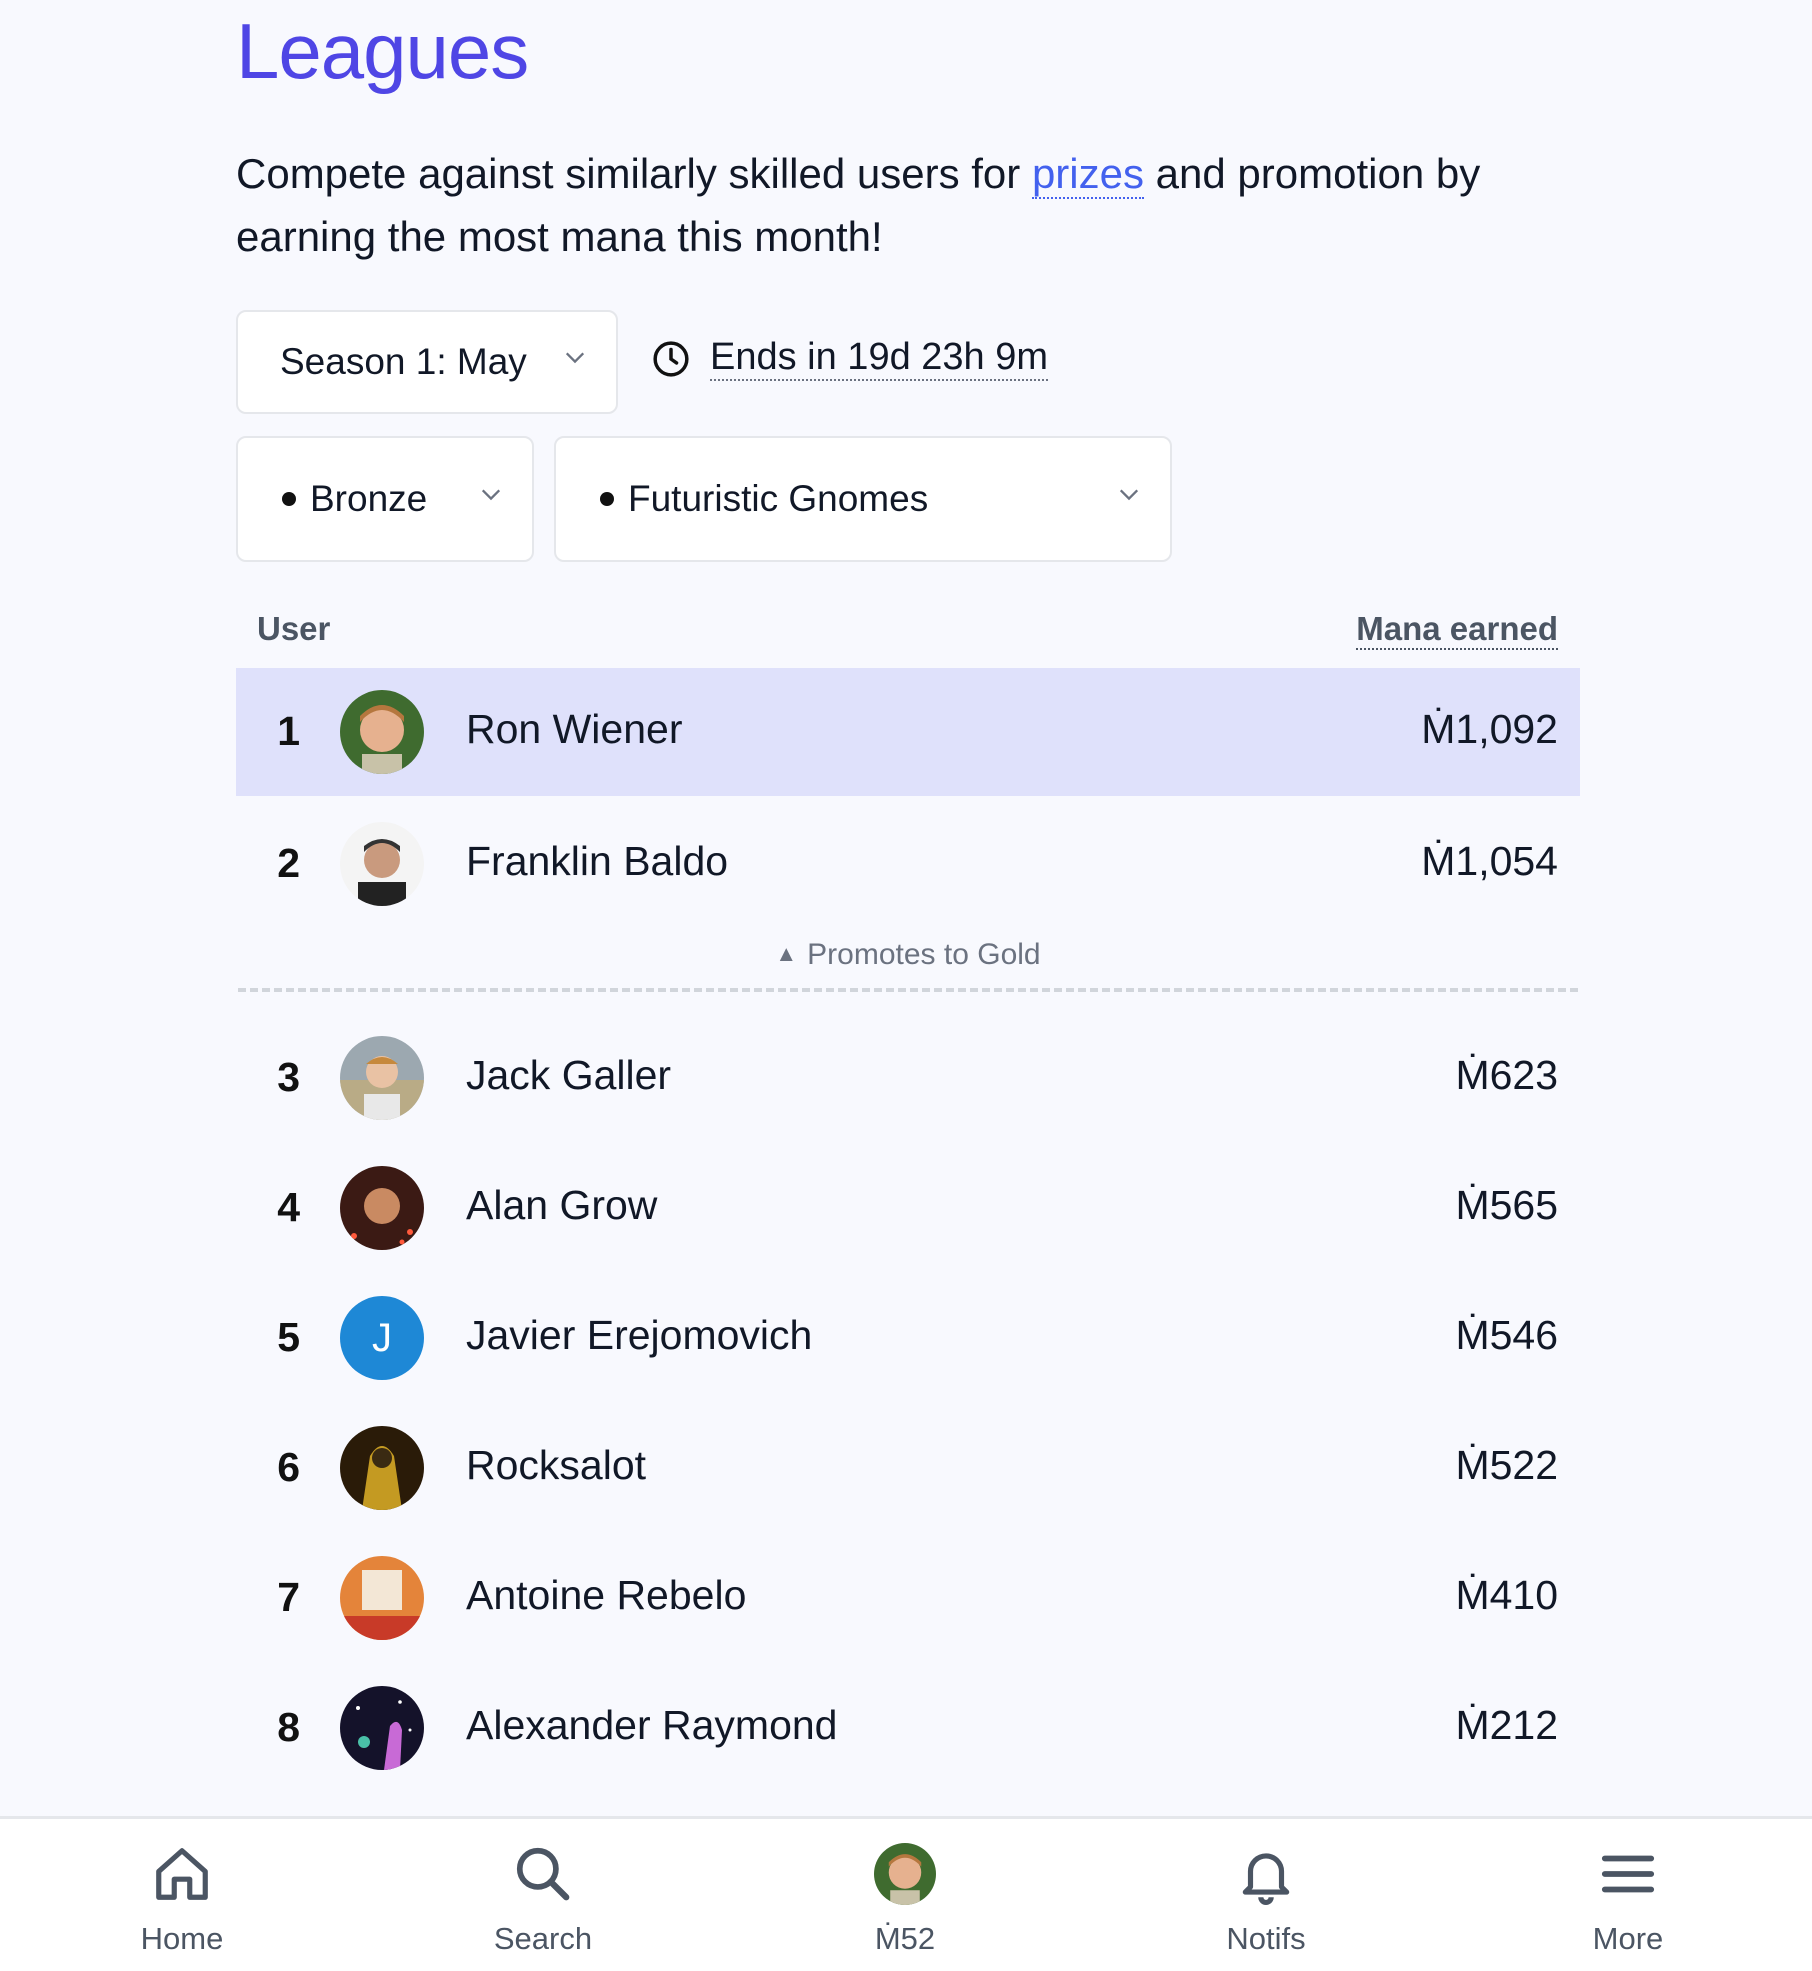 This screenshot has height=1971, width=1812. Describe the element at coordinates (908, 1338) in the screenshot. I see `table-row: 5 J Javier Erejomovich Ṁ546` at that location.